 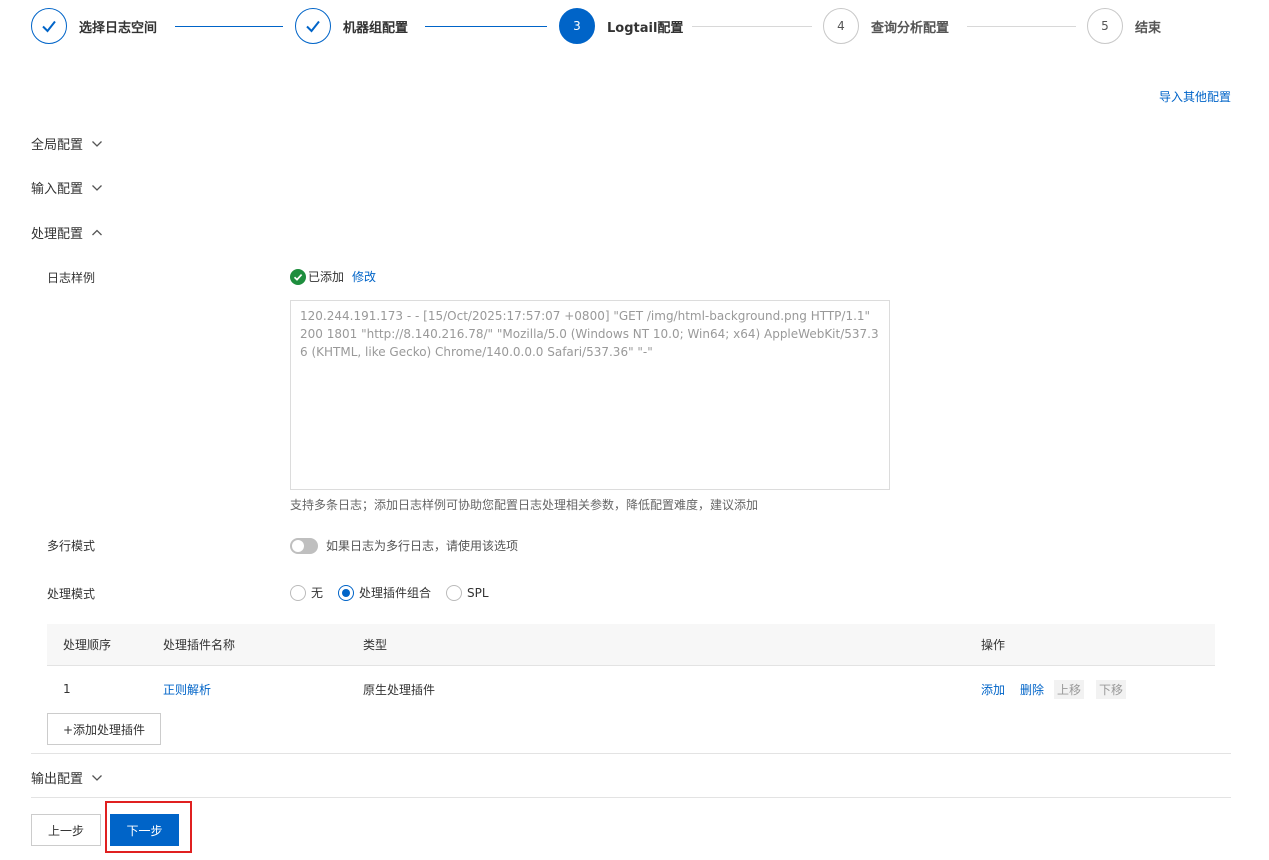 I want to click on section-label: 输出配置, so click(x=57, y=779).